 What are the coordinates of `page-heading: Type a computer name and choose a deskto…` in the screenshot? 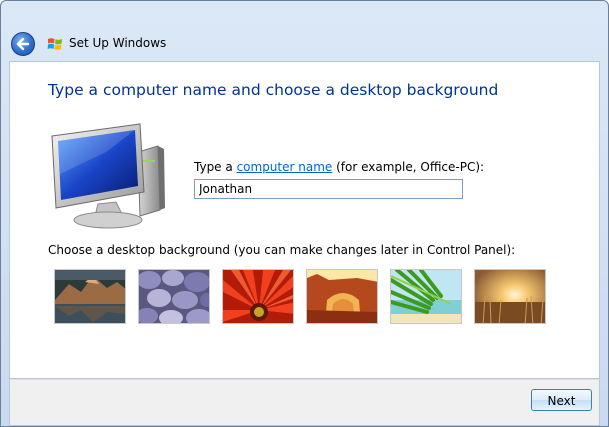 It's located at (273, 90).